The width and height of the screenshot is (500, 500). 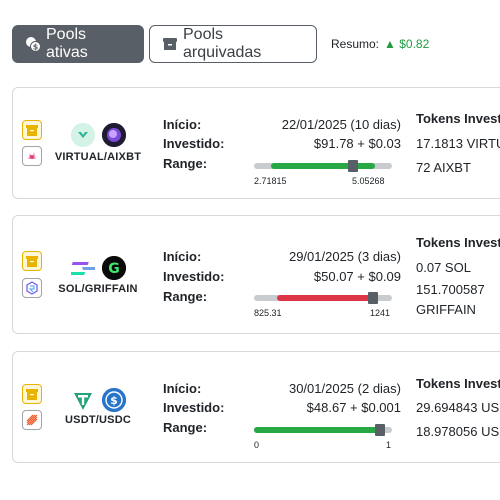 I want to click on range-min: 825.31, so click(x=268, y=313).